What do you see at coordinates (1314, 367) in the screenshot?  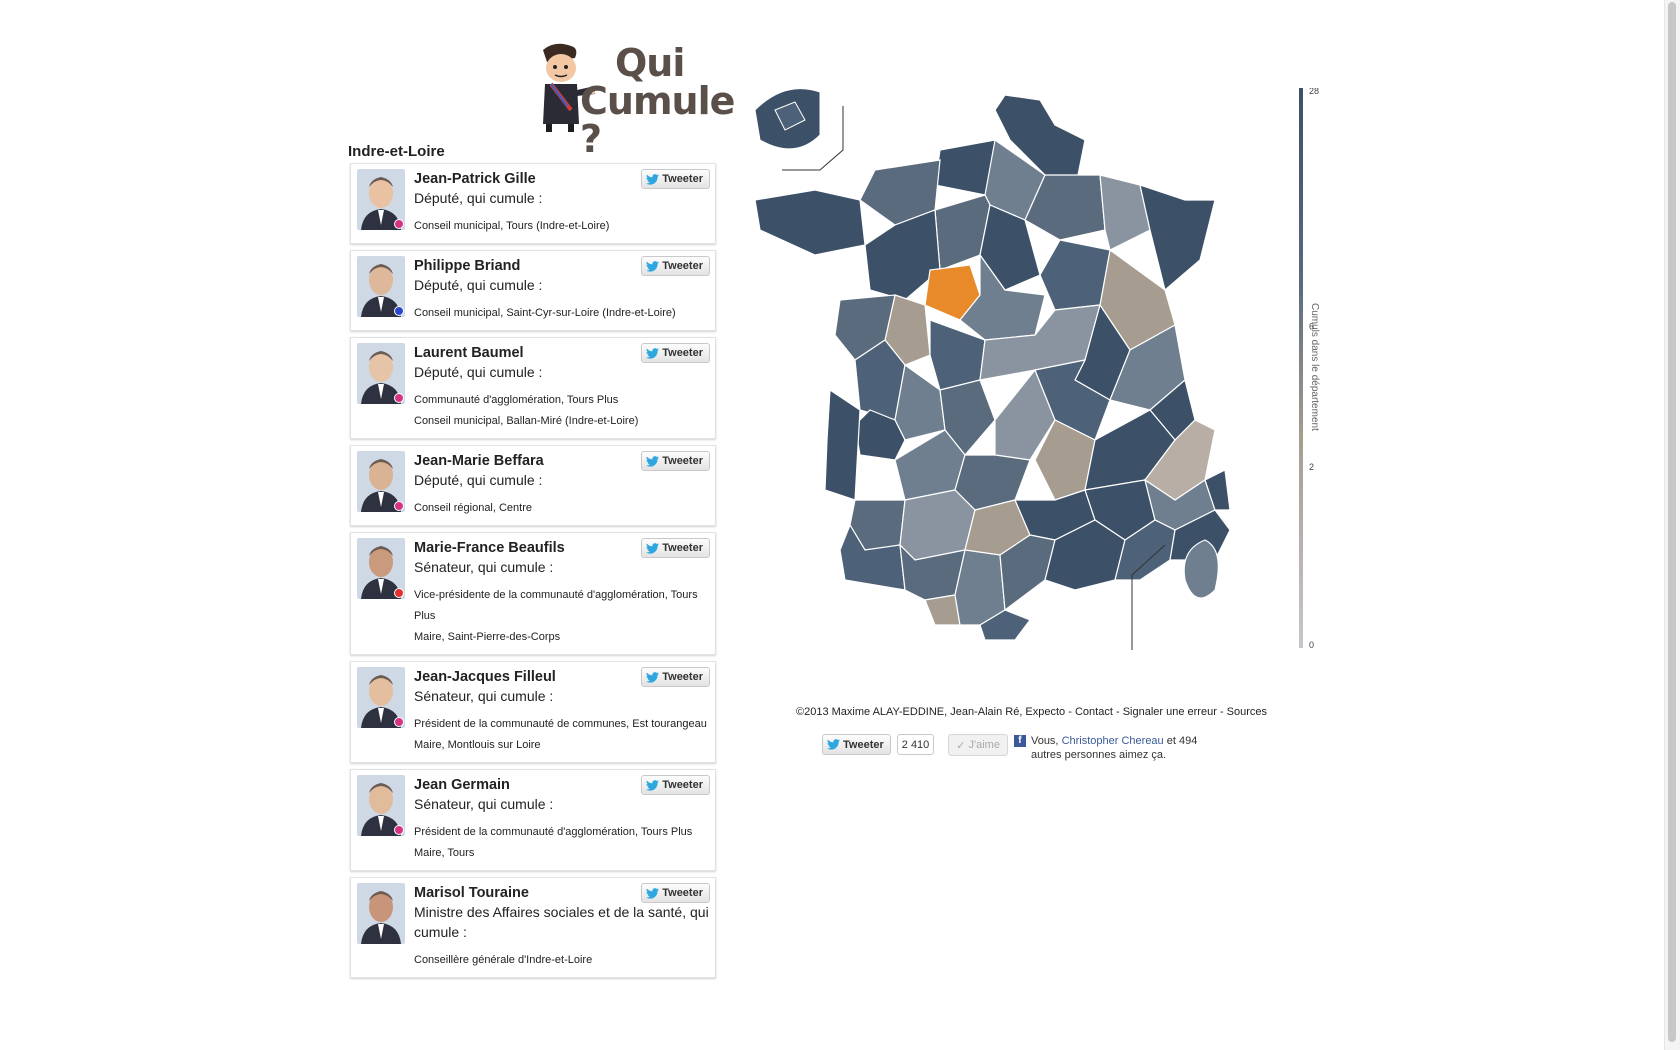 I see `legend-label: Cumuls dans le département` at bounding box center [1314, 367].